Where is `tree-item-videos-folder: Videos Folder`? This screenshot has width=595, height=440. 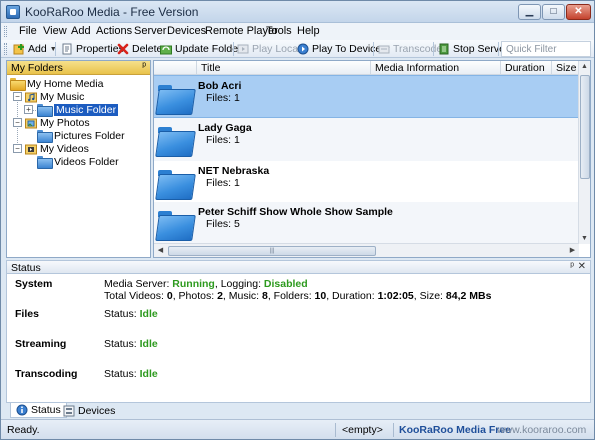
tree-item-videos-folder: Videos Folder is located at coordinates (78, 162).